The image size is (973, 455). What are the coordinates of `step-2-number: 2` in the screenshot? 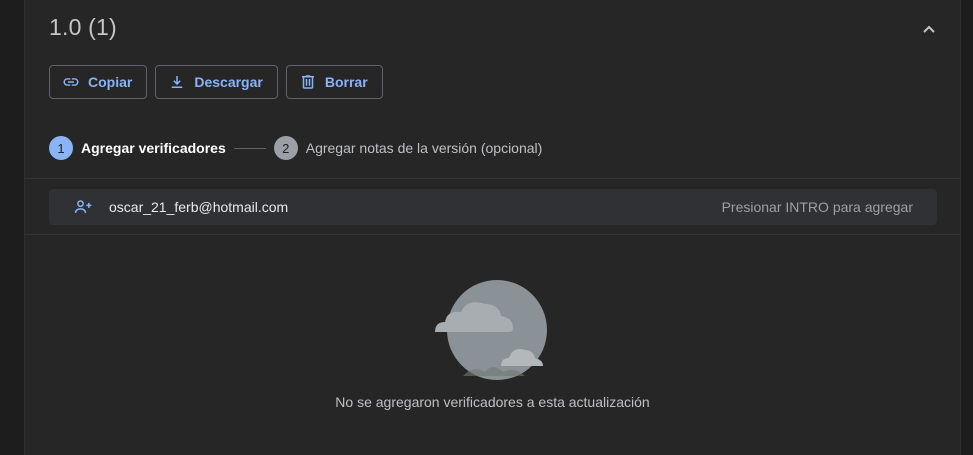 It's located at (285, 148).